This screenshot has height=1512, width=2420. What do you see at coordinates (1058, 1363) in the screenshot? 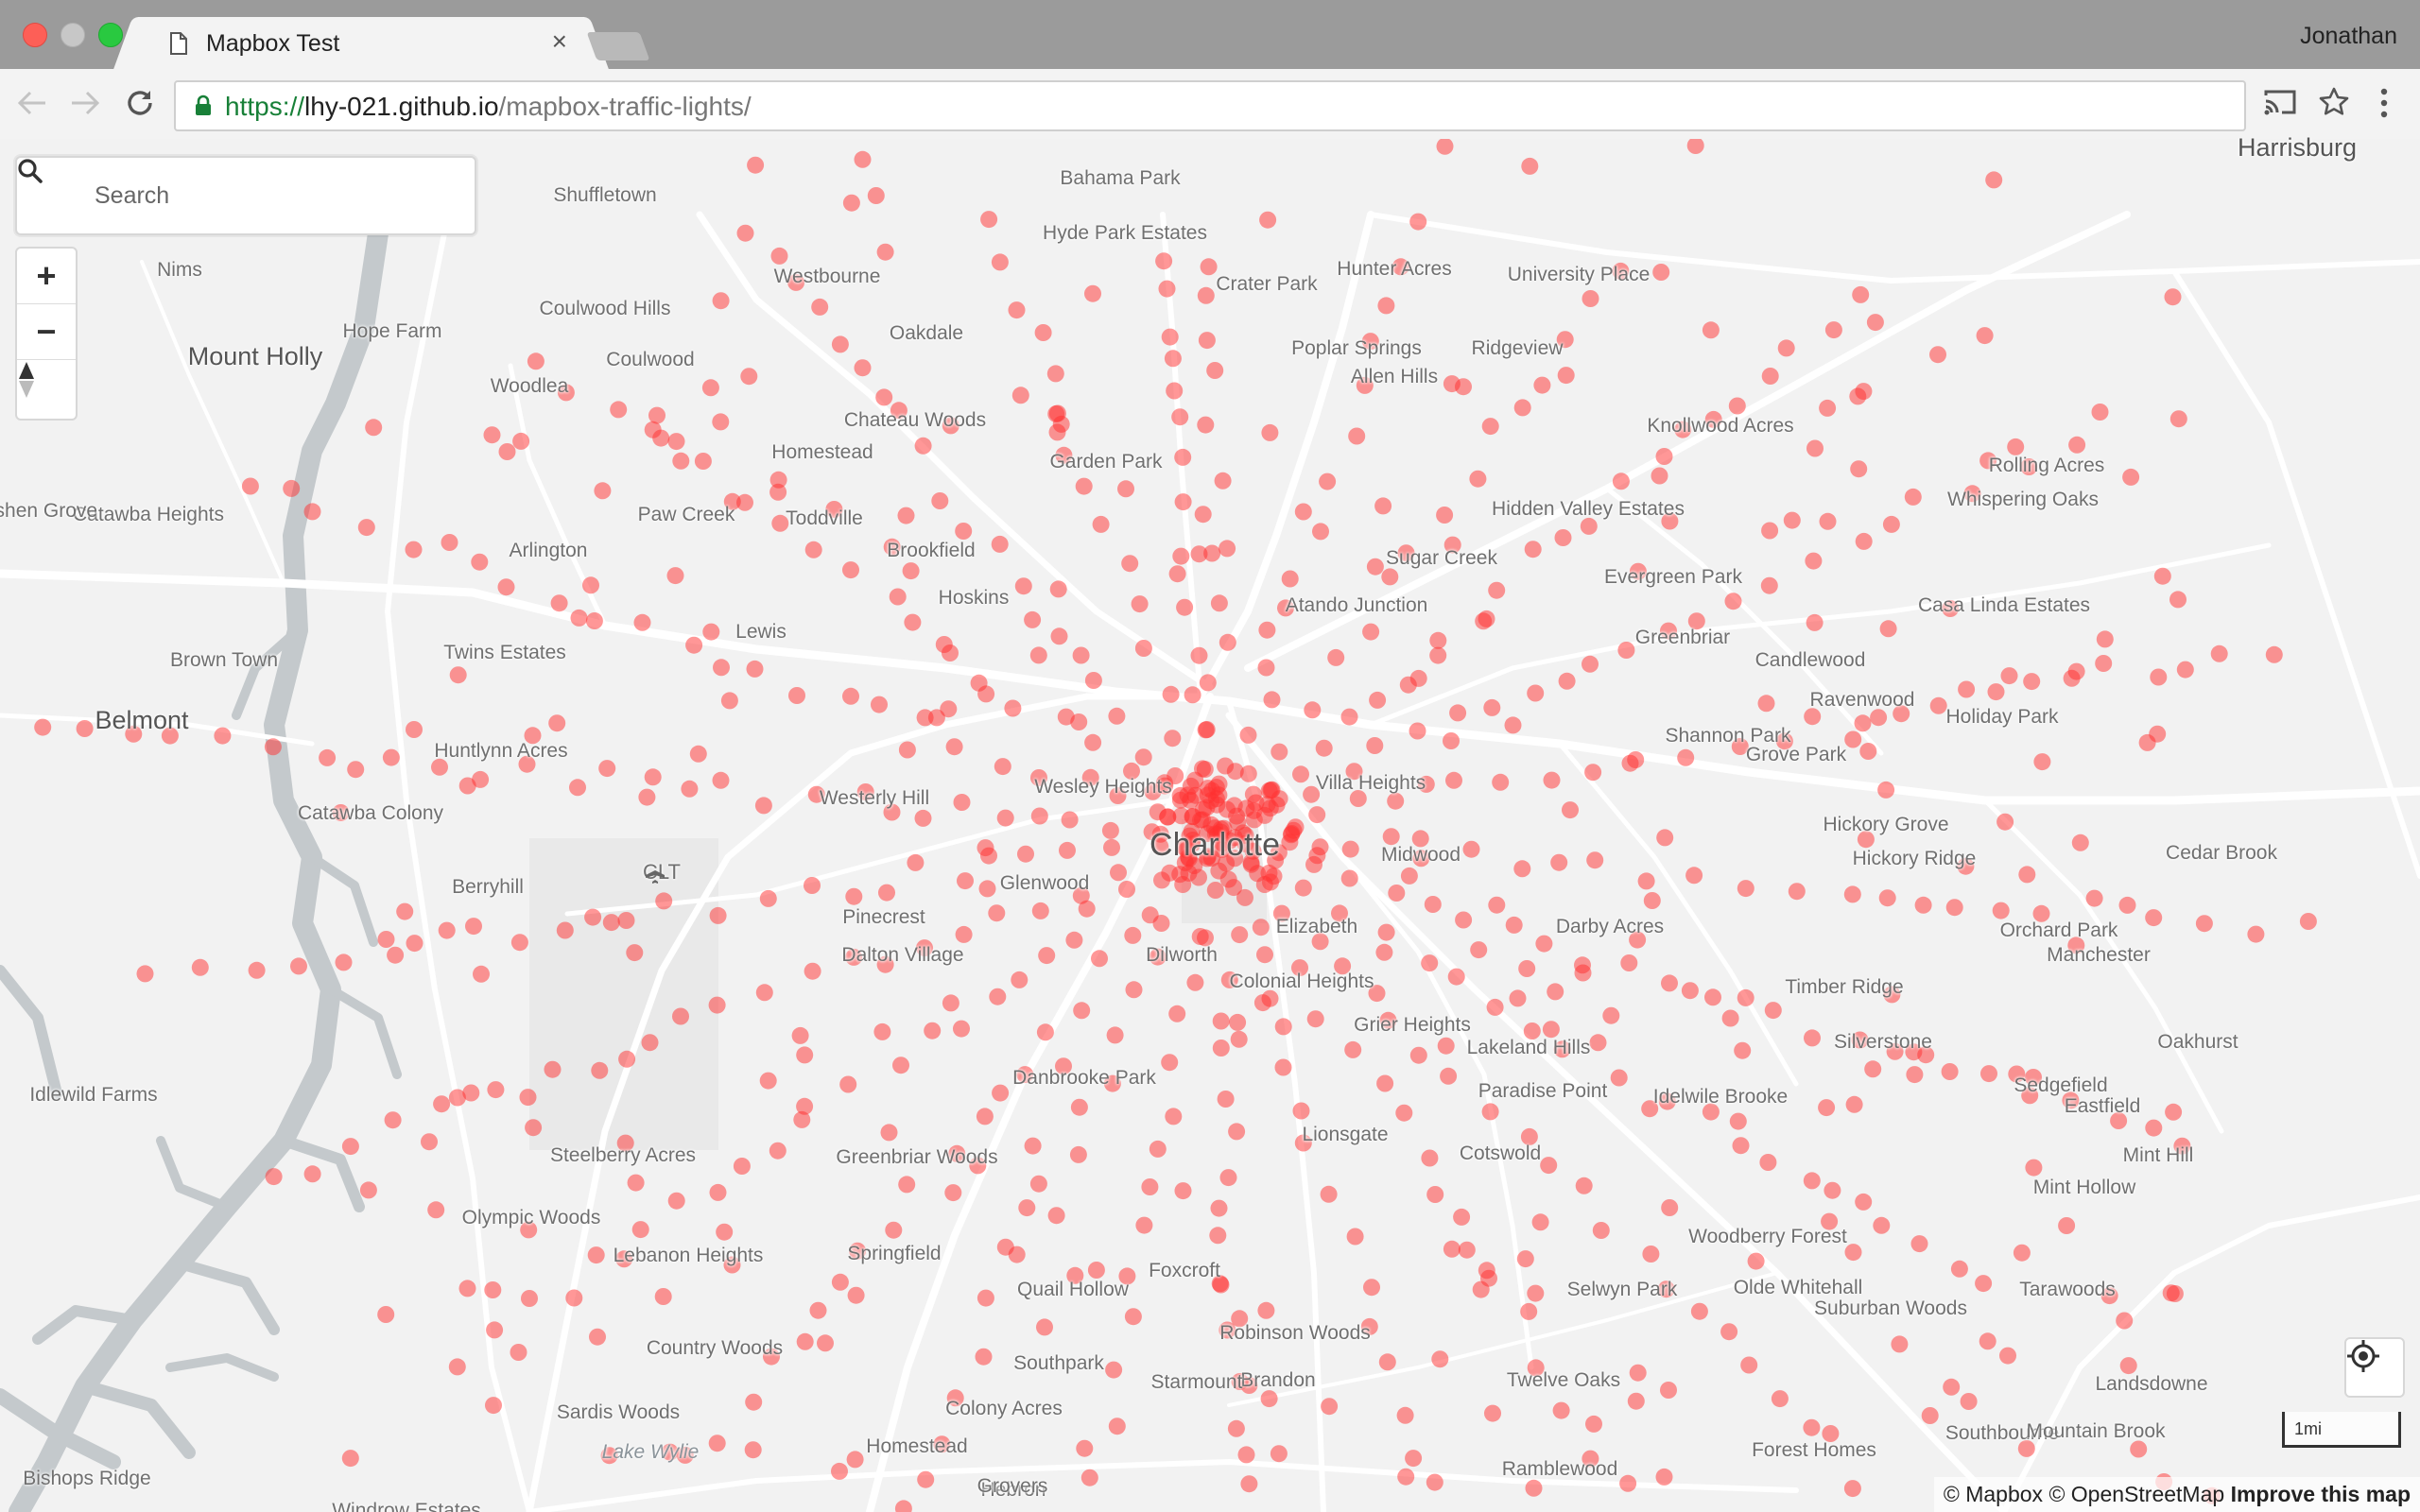
I see `place-label: Southpark` at bounding box center [1058, 1363].